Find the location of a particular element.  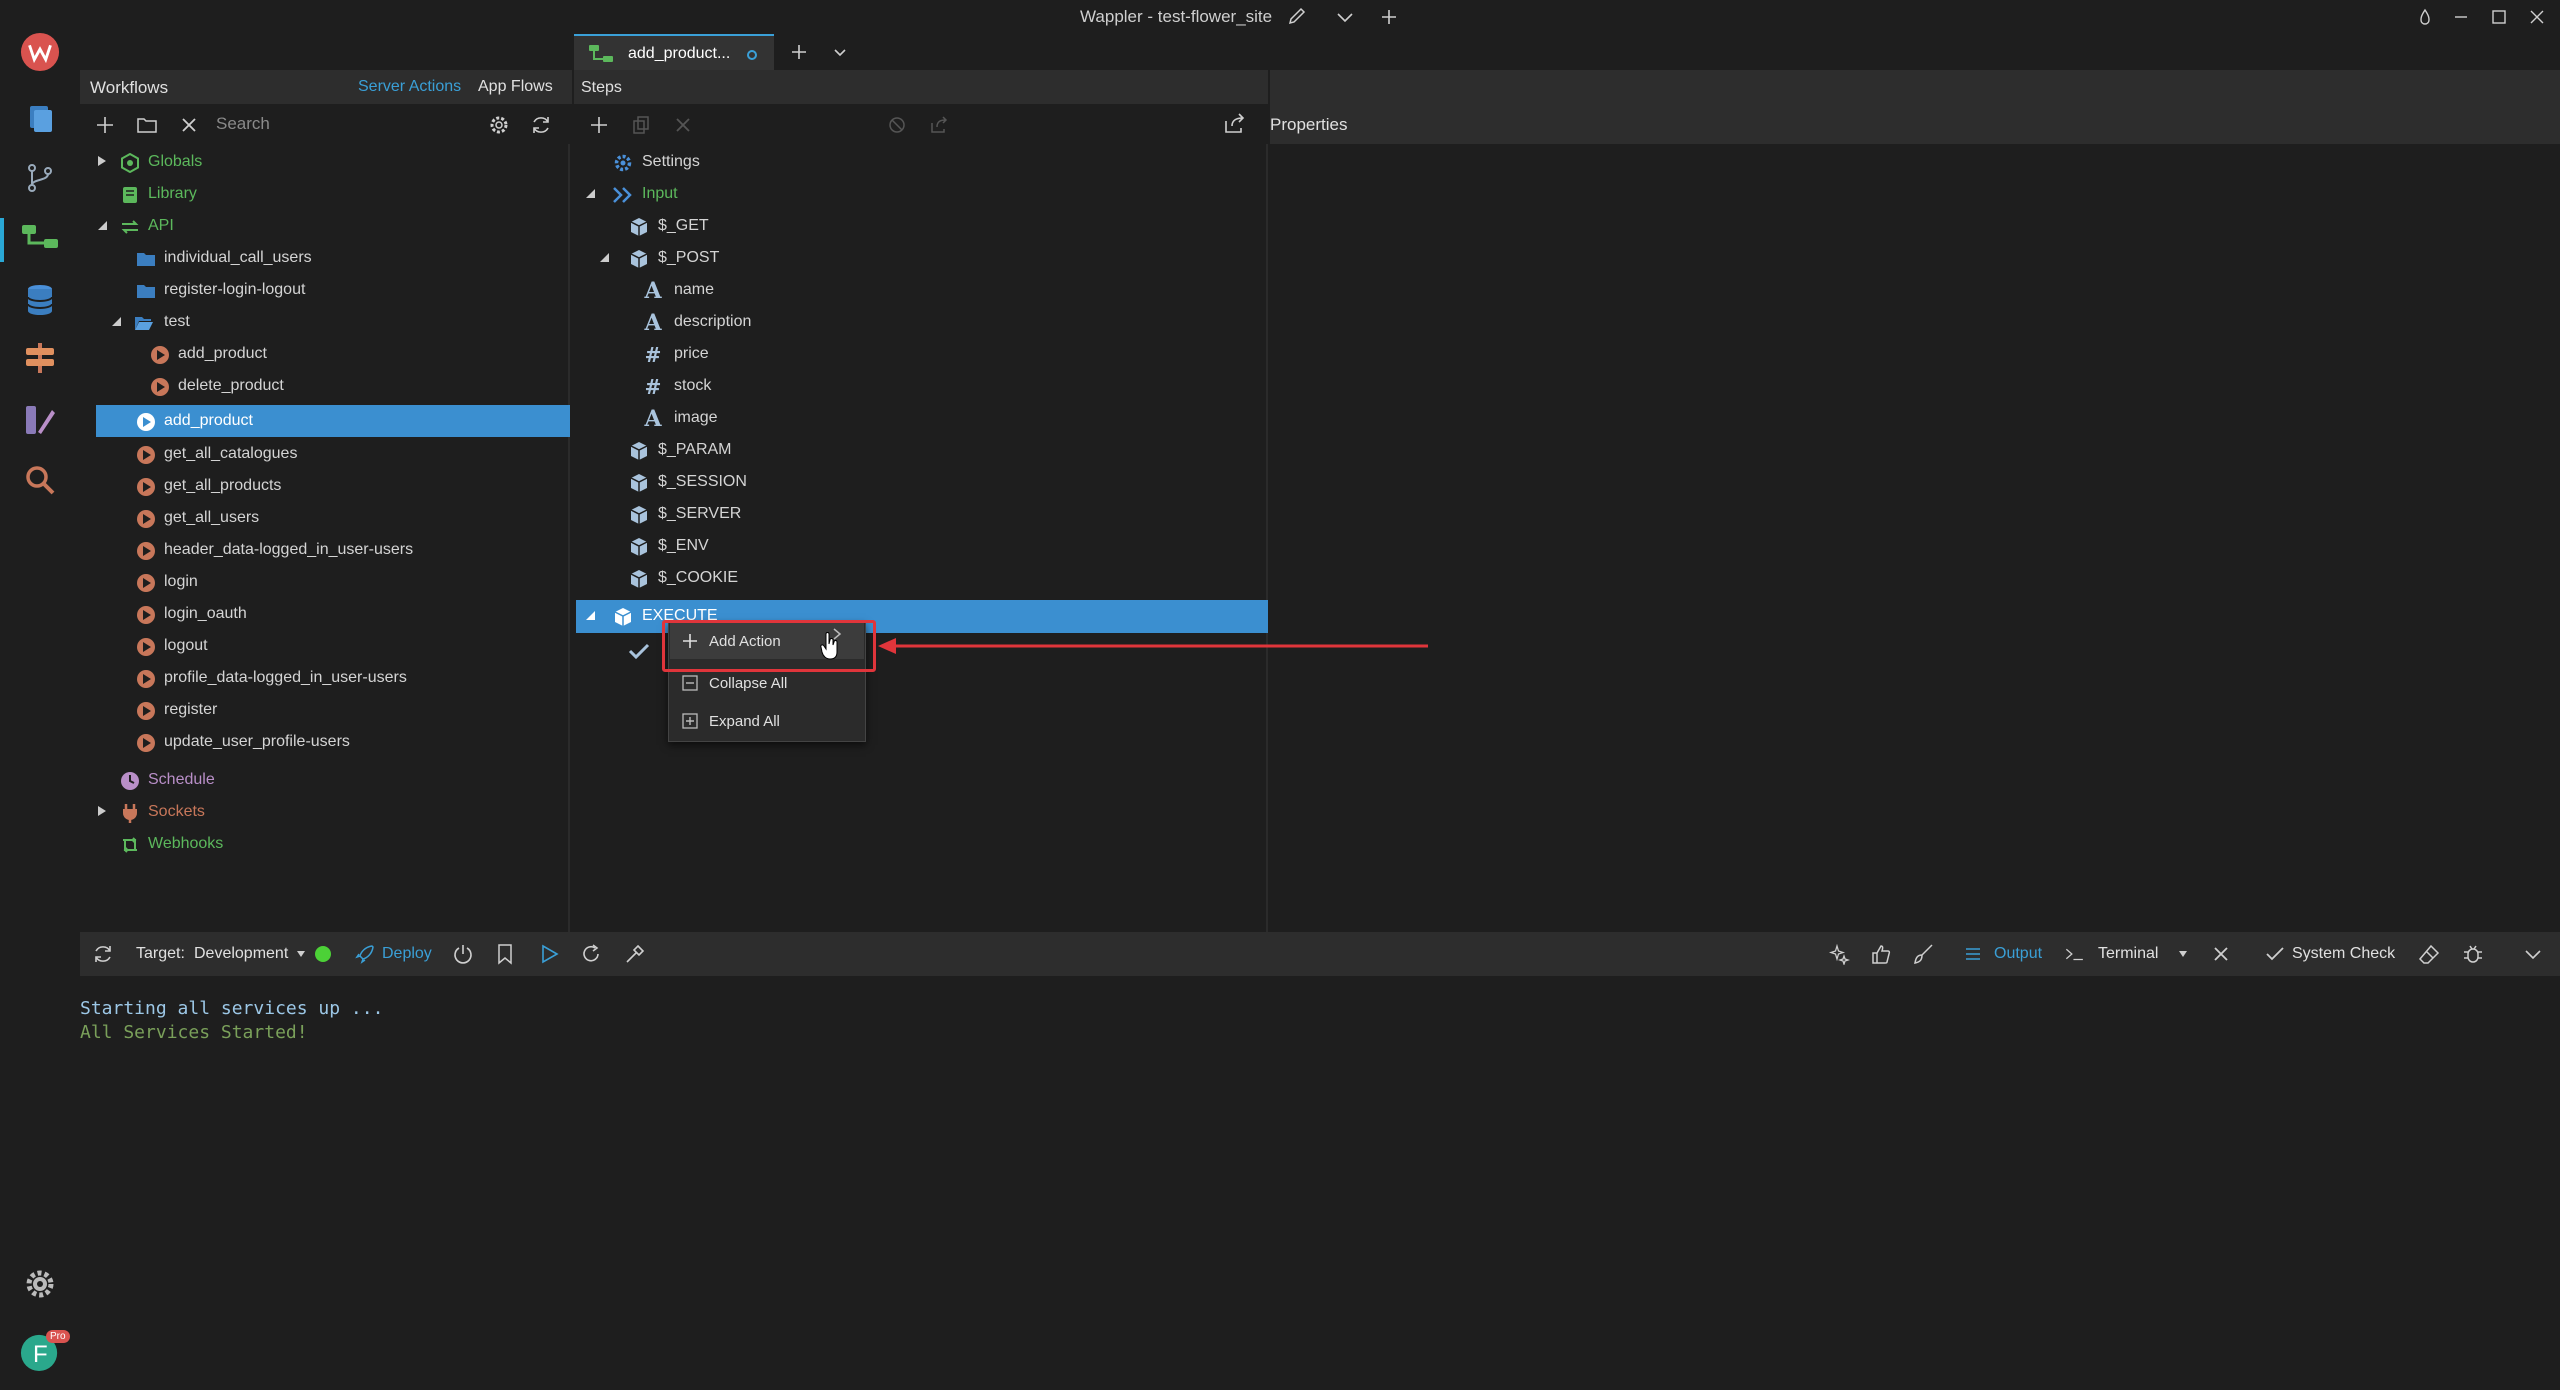

search-input is located at coordinates (361, 124).